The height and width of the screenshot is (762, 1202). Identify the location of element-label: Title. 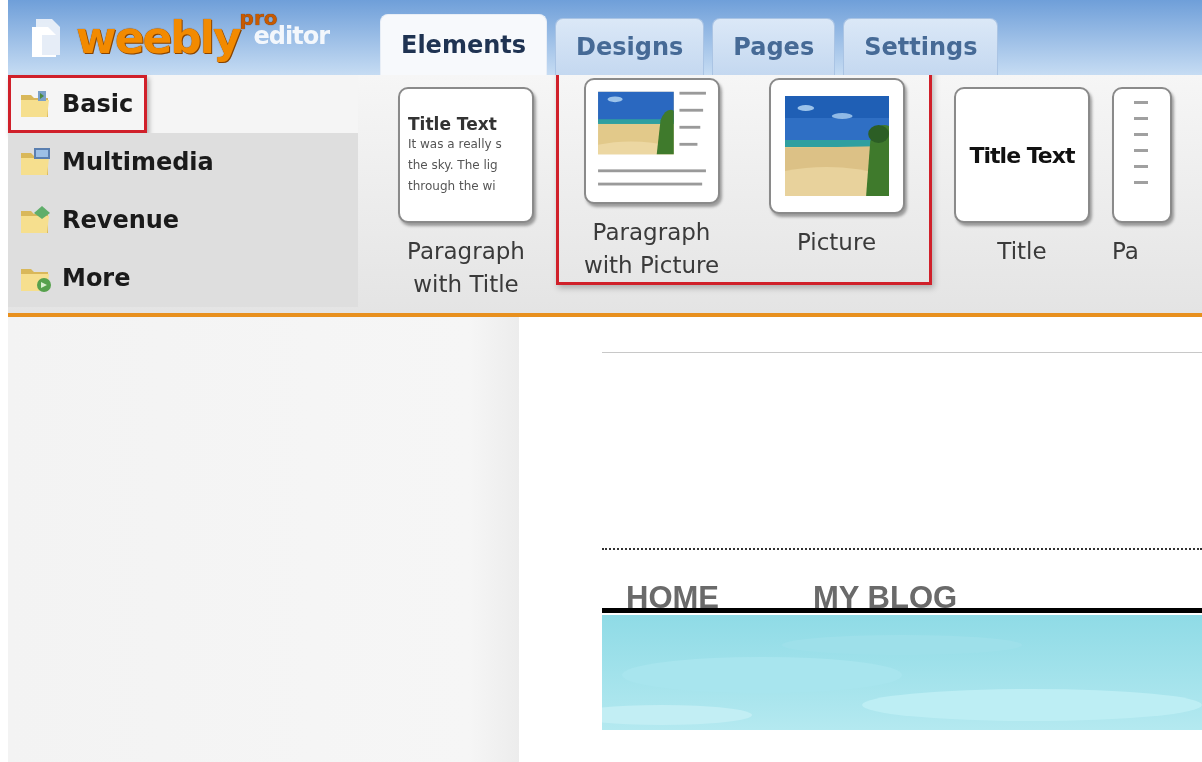
(1022, 251).